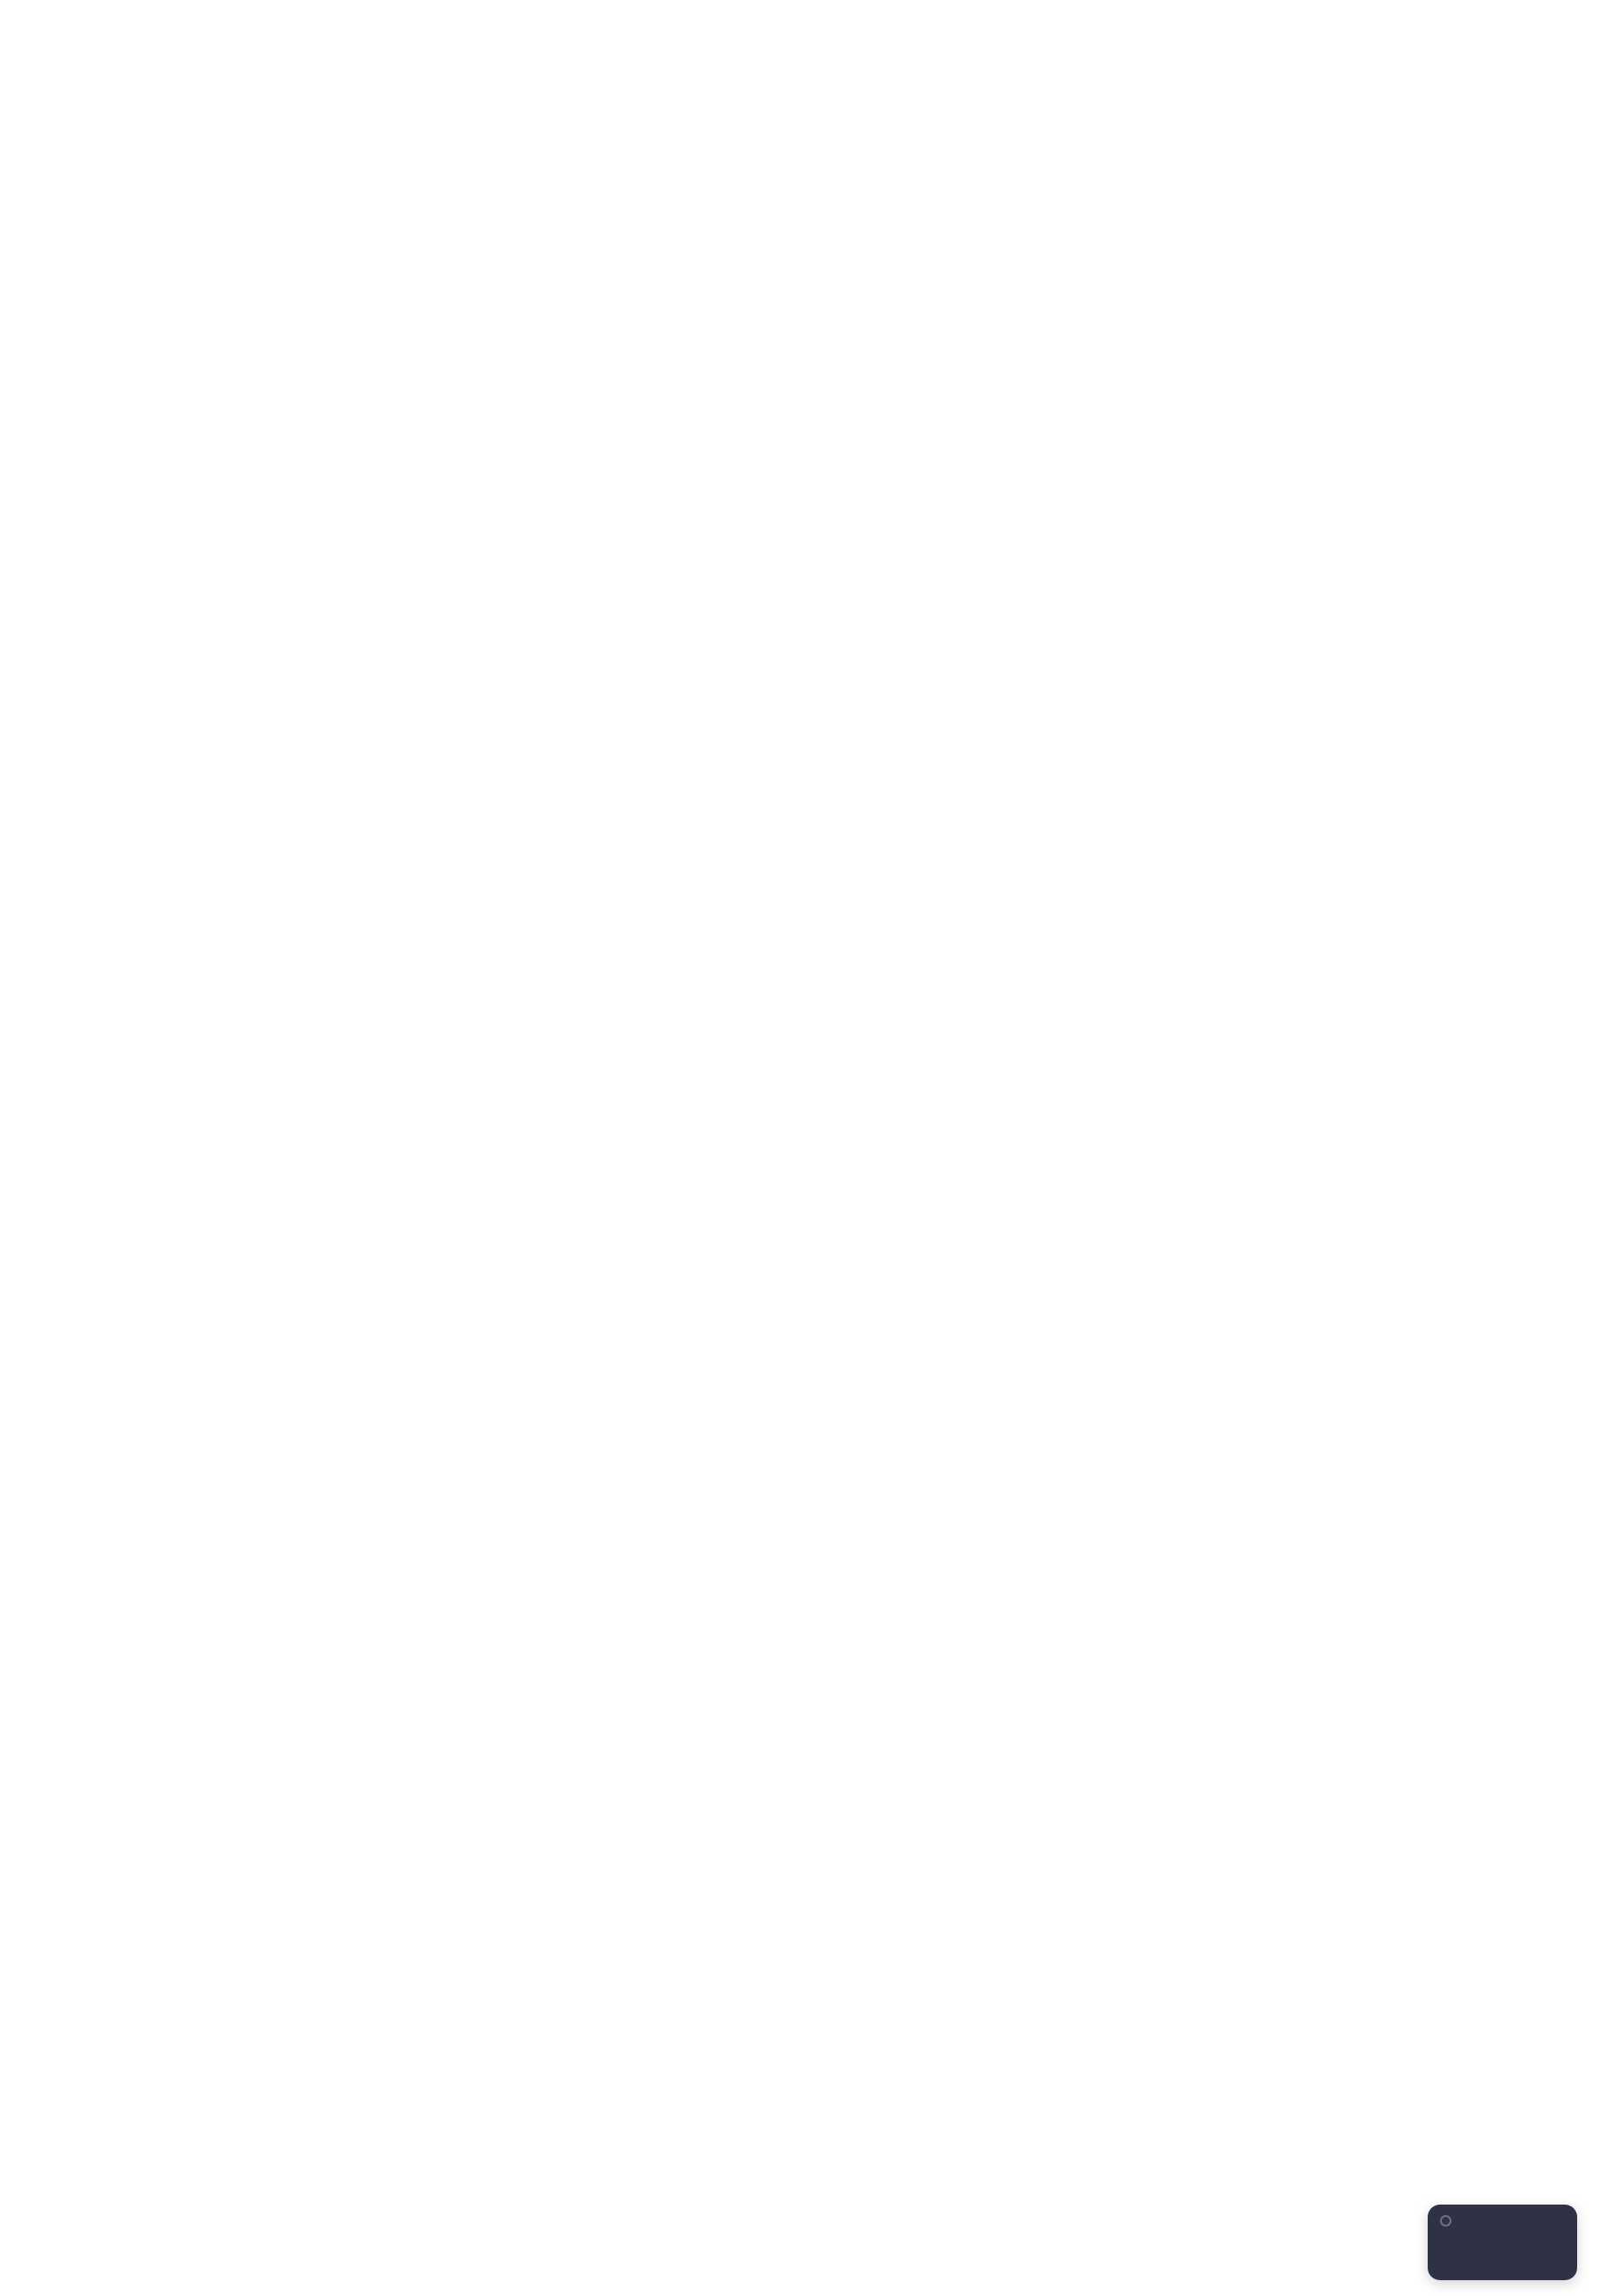  What do you see at coordinates (1502, 2243) in the screenshot?
I see `watermark-badge` at bounding box center [1502, 2243].